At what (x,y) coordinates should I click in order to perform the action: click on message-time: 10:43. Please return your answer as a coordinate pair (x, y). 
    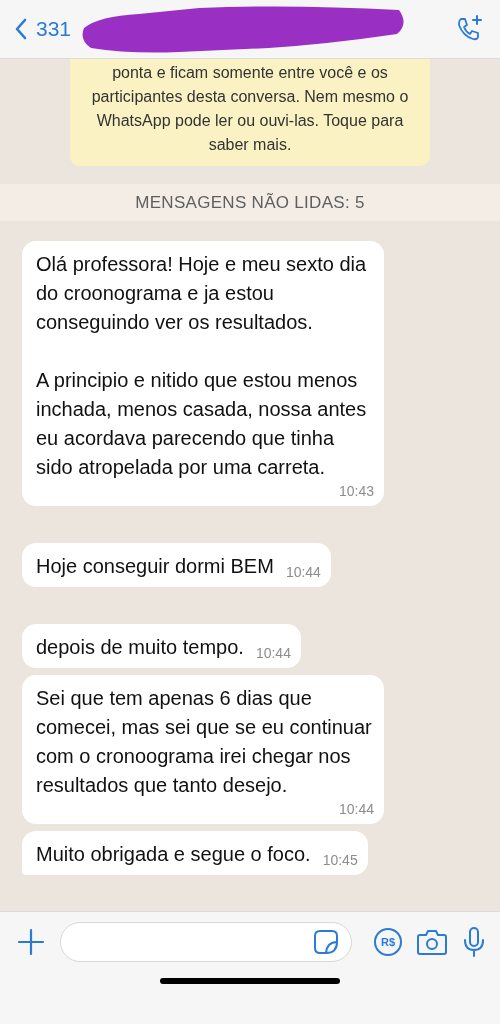
    Looking at the image, I should click on (356, 491).